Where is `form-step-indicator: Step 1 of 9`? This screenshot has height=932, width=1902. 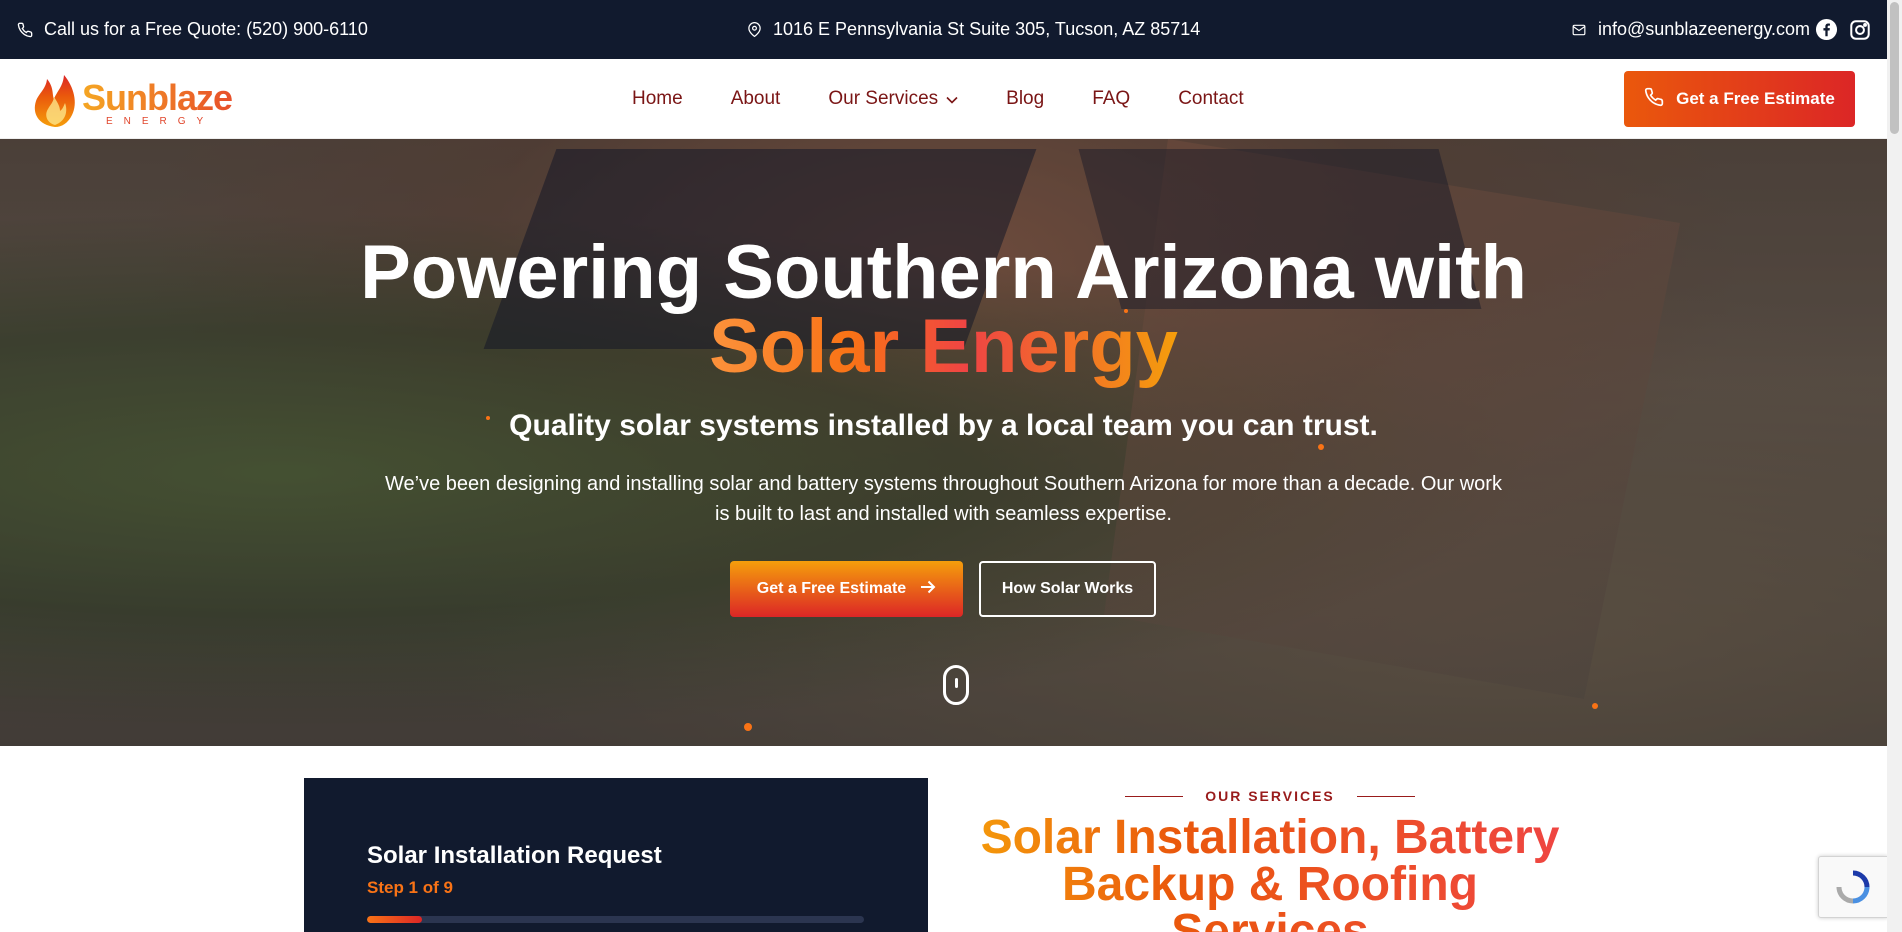
form-step-indicator: Step 1 of 9 is located at coordinates (410, 887).